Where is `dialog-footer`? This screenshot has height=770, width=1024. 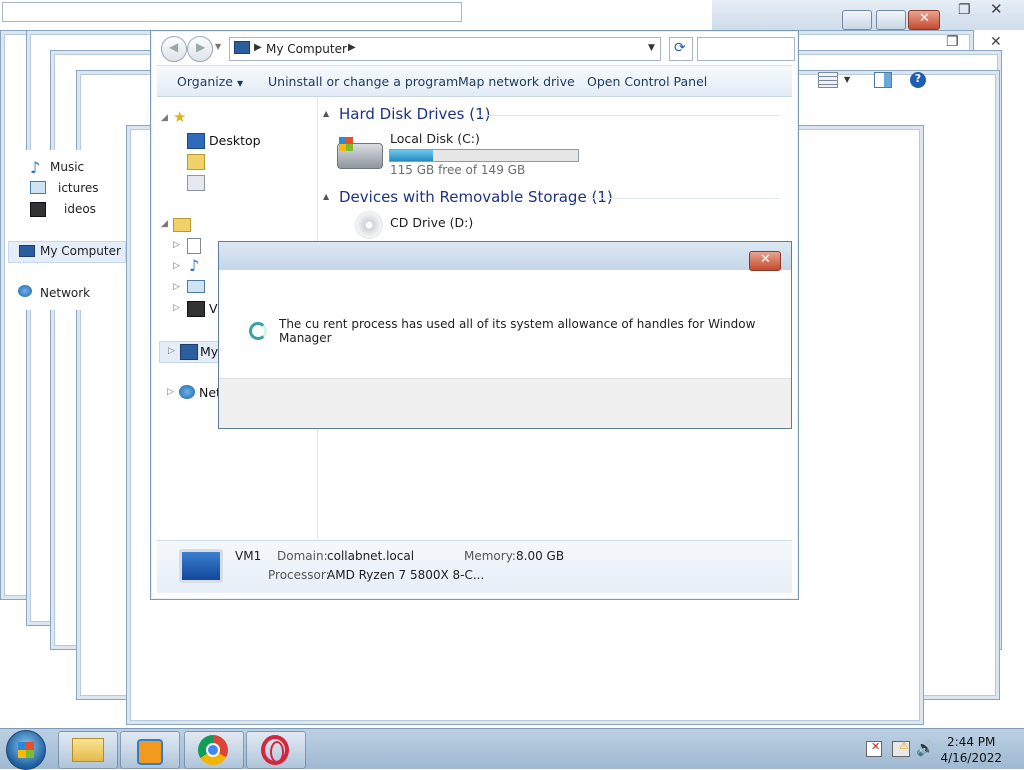
dialog-footer is located at coordinates (505, 403).